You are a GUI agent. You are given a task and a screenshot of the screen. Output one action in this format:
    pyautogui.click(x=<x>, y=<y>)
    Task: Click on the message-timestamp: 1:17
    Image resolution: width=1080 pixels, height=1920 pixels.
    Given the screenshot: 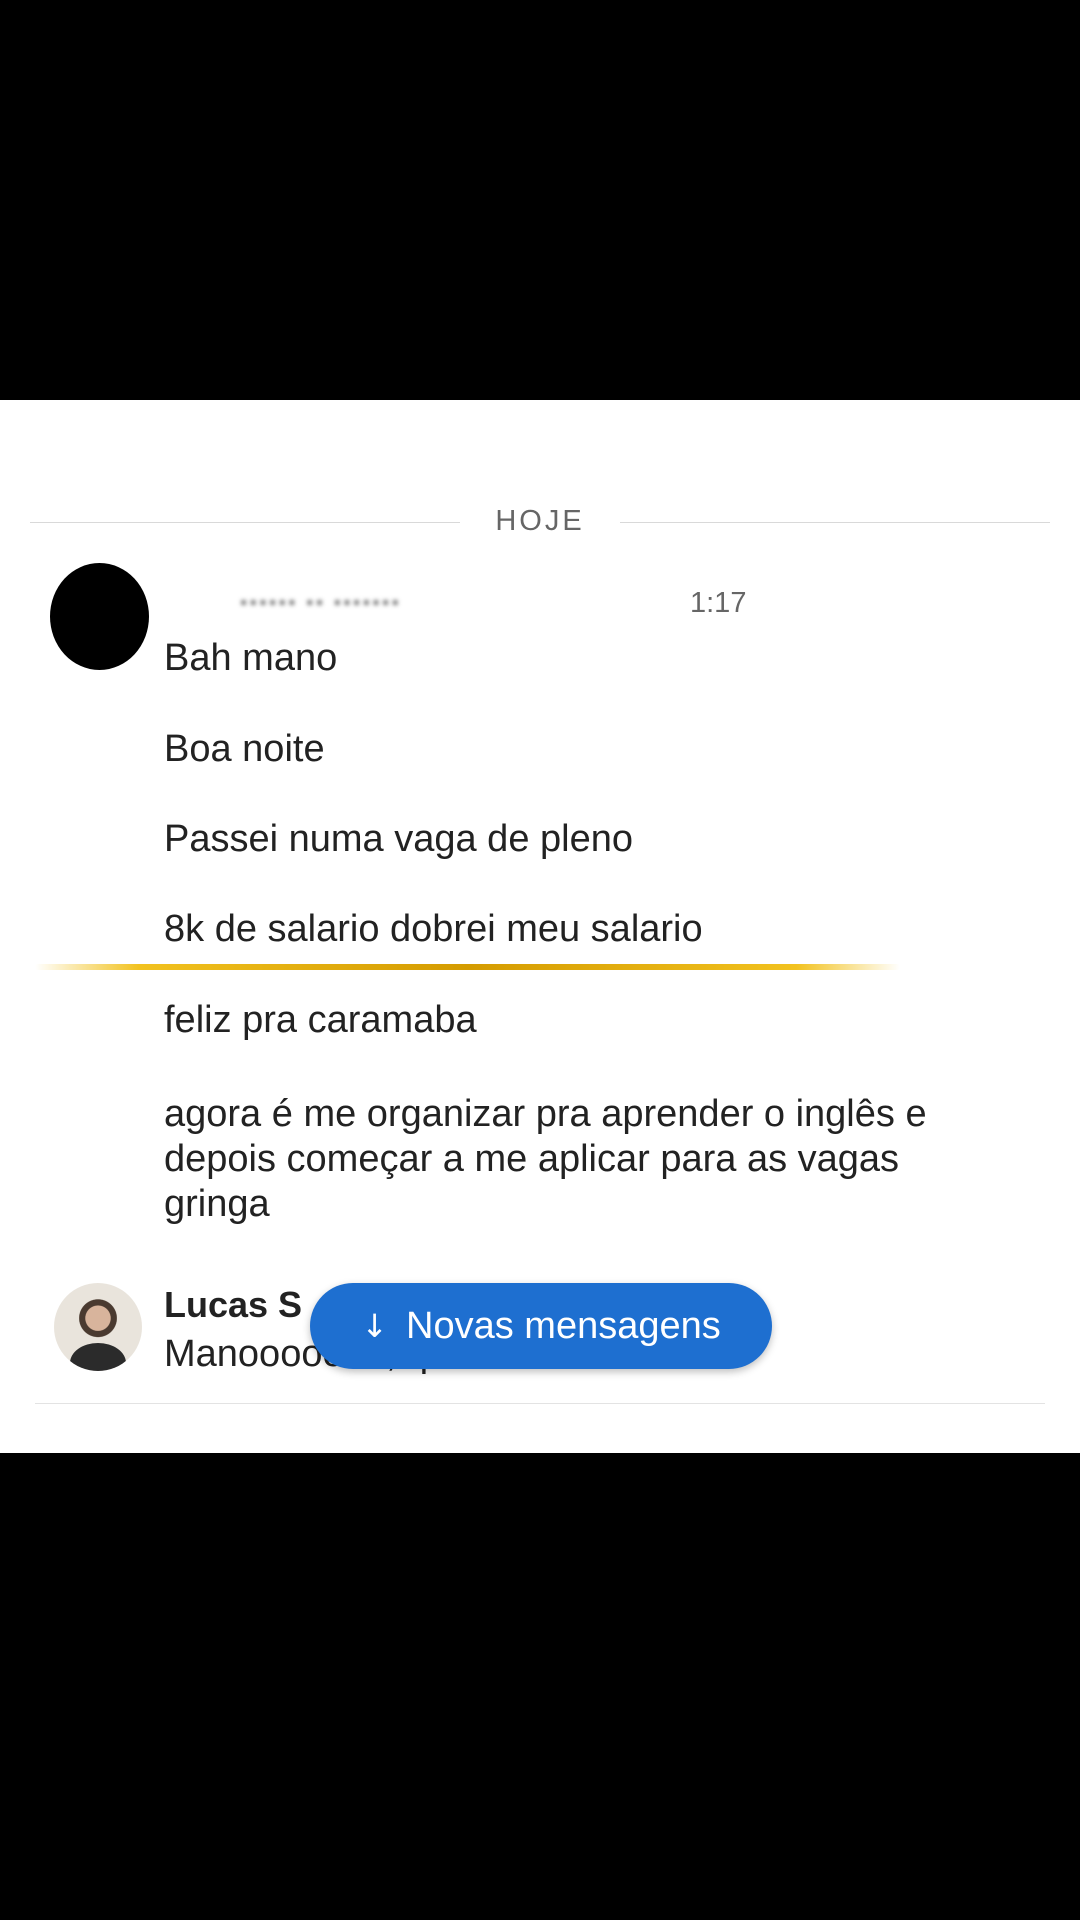 What is the action you would take?
    pyautogui.click(x=718, y=603)
    